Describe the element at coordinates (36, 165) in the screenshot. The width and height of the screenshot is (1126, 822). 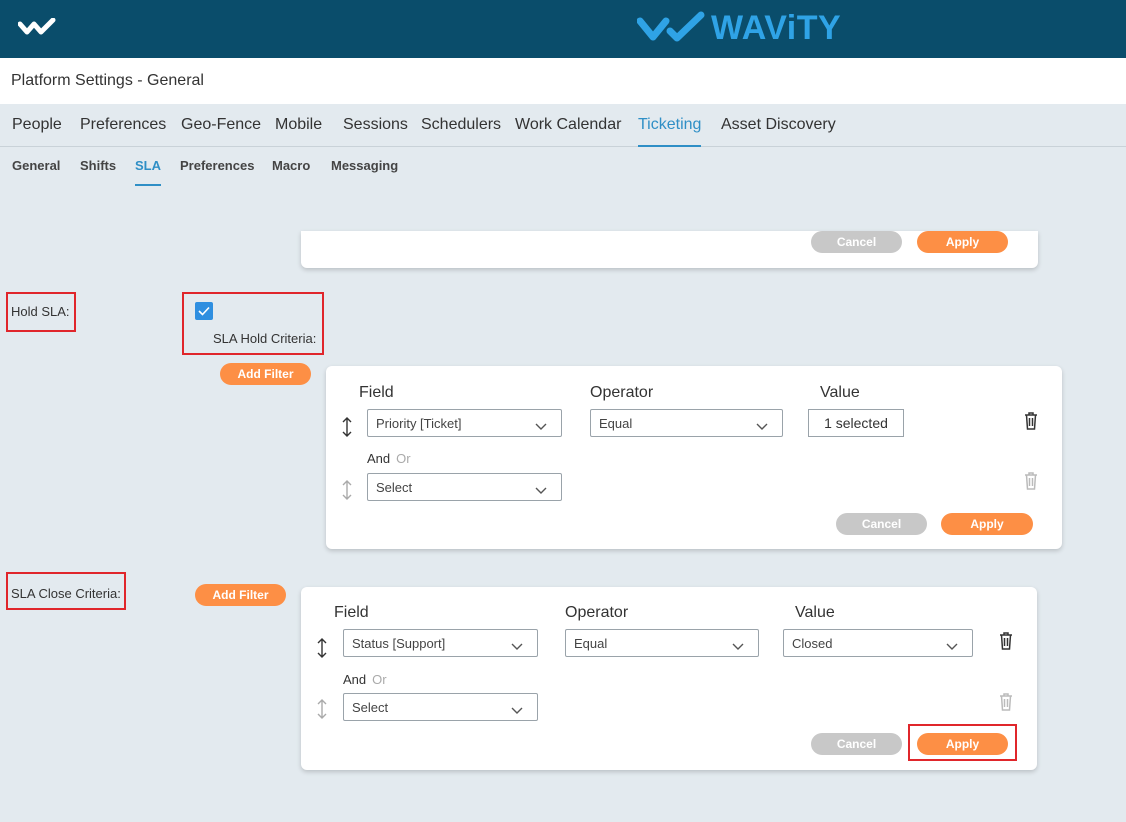
I see `subtab-general: General` at that location.